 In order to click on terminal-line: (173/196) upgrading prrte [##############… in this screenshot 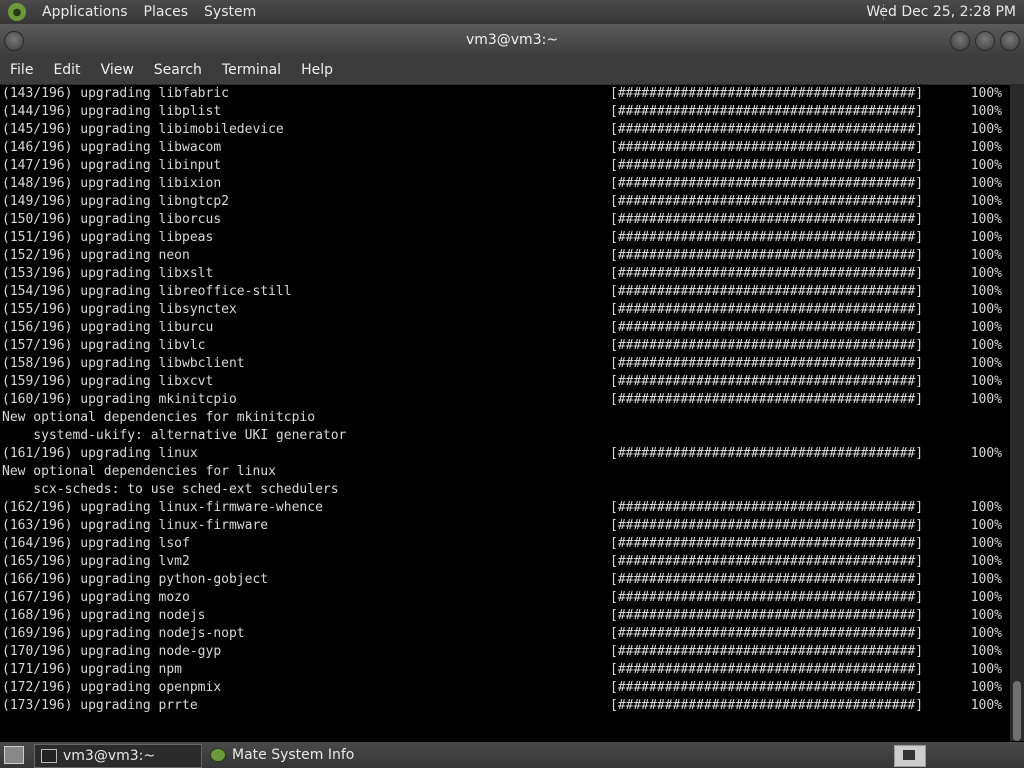, I will do `click(505, 706)`.